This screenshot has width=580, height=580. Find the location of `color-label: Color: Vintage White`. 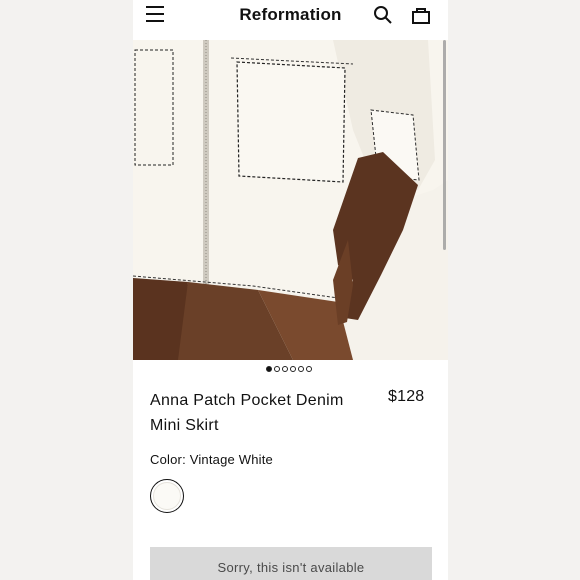

color-label: Color: Vintage White is located at coordinates (211, 459).